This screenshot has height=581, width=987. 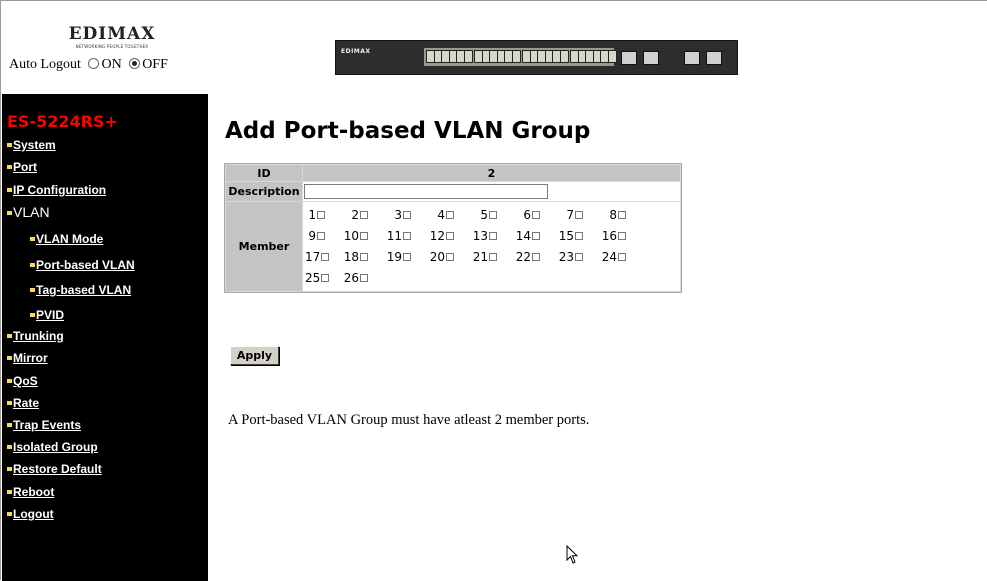 I want to click on port-number: 10, so click(x=351, y=236).